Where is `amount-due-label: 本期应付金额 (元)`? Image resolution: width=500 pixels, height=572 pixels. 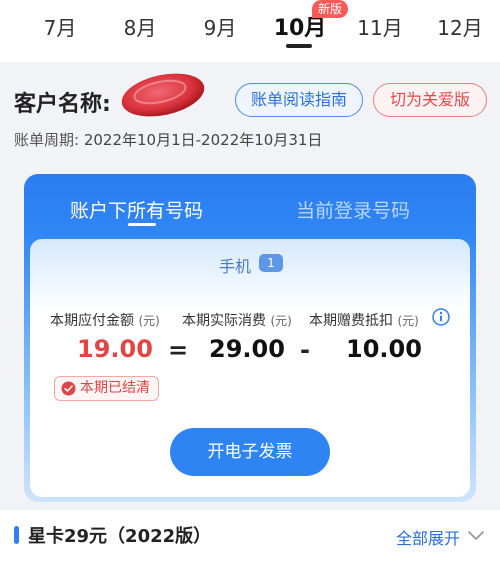 amount-due-label: 本期应付金额 (元) is located at coordinates (105, 320).